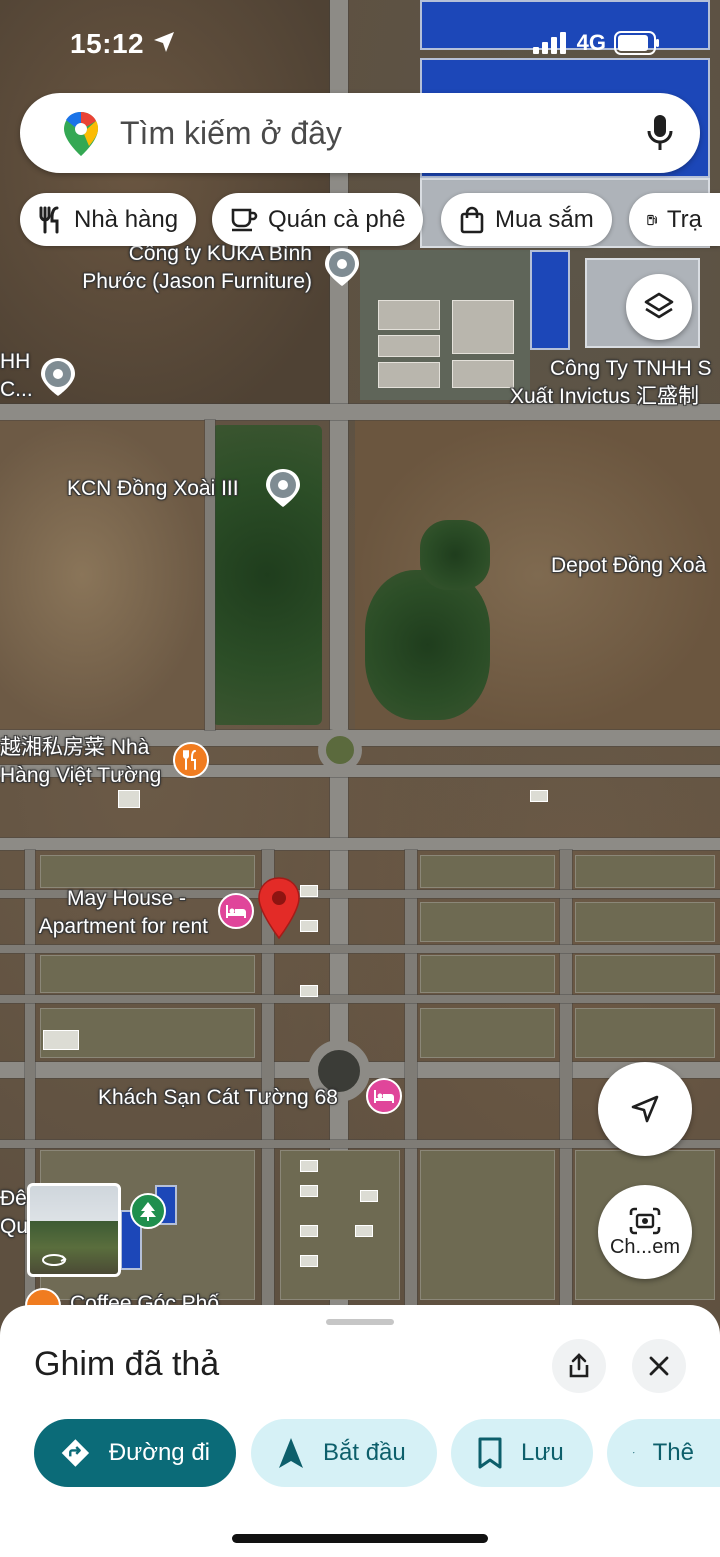 The width and height of the screenshot is (720, 1557). I want to click on chip-cafes: Quán cà phê, so click(318, 219).